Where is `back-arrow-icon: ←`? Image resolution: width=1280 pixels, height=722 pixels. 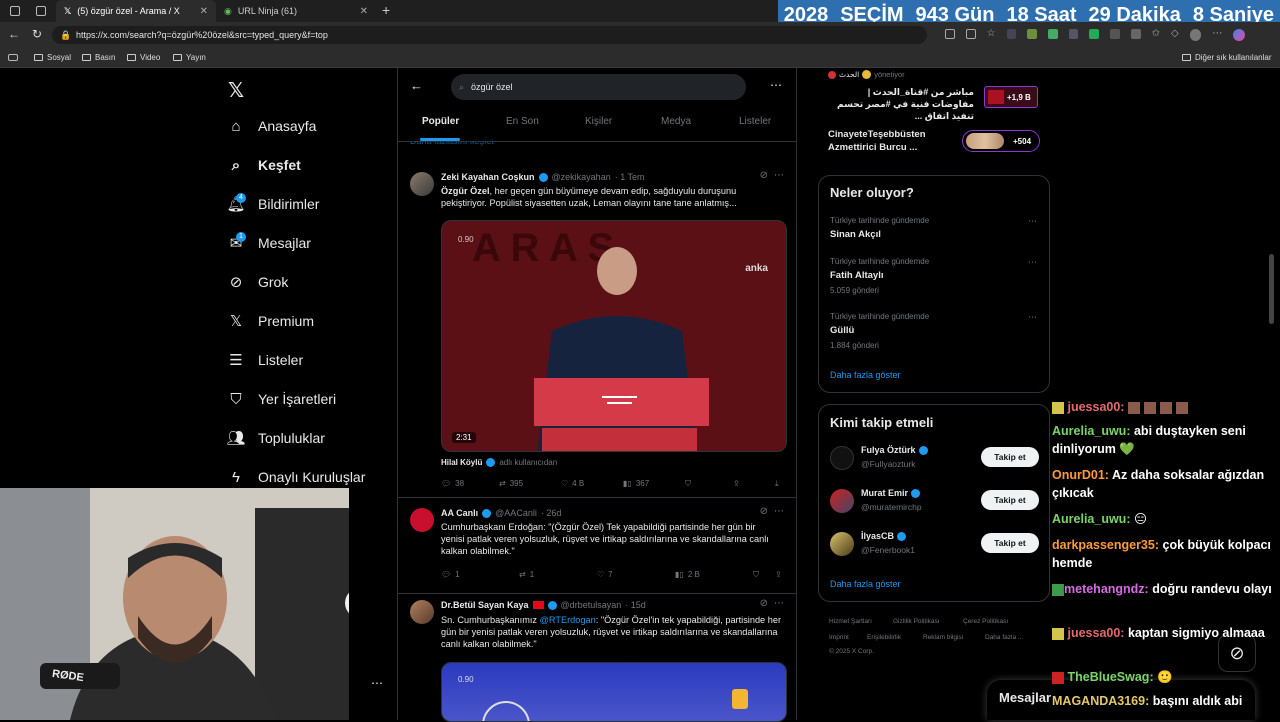 back-arrow-icon: ← is located at coordinates (416, 85).